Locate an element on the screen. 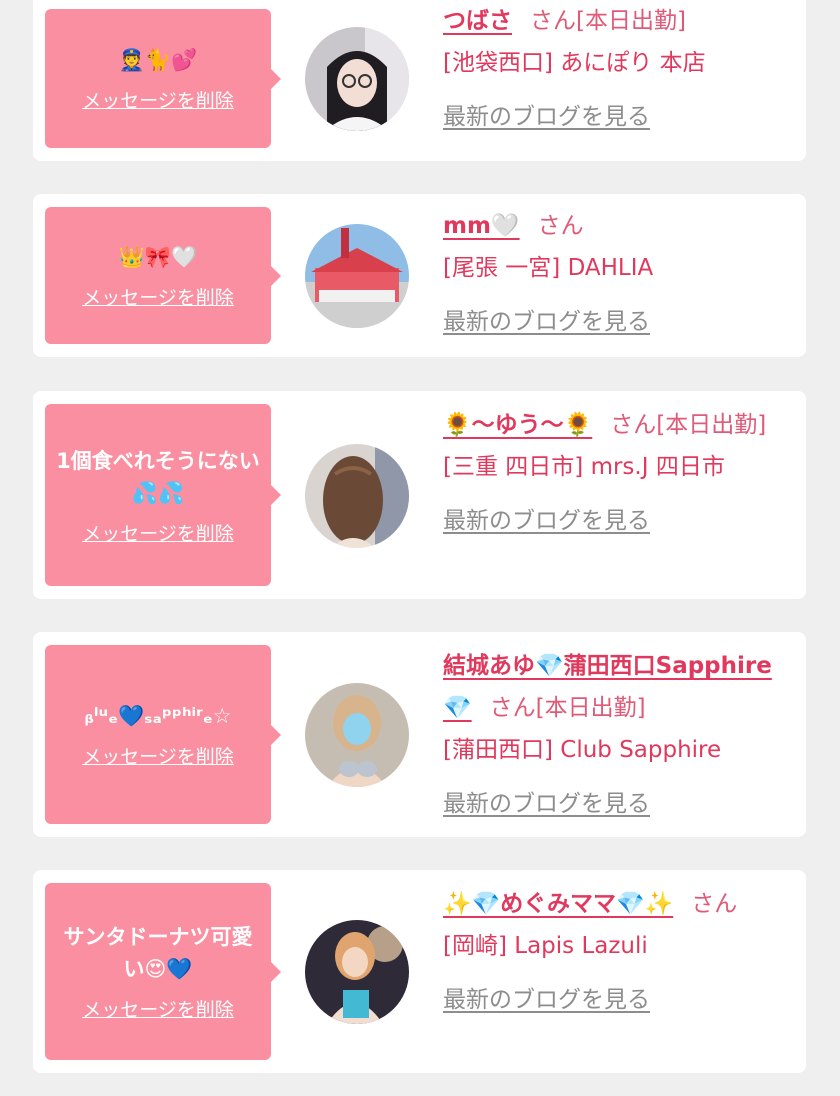 The height and width of the screenshot is (1096, 840). message-bubble: サンタドーナツ可愛い😍💙 メッセージを削除 is located at coordinates (163, 971).